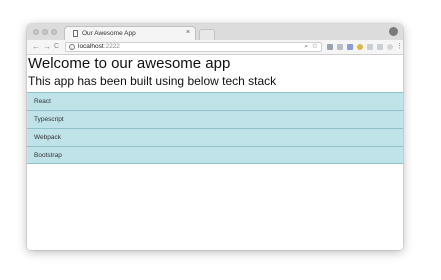 This screenshot has height=280, width=441. What do you see at coordinates (393, 31) in the screenshot?
I see `profile-icon` at bounding box center [393, 31].